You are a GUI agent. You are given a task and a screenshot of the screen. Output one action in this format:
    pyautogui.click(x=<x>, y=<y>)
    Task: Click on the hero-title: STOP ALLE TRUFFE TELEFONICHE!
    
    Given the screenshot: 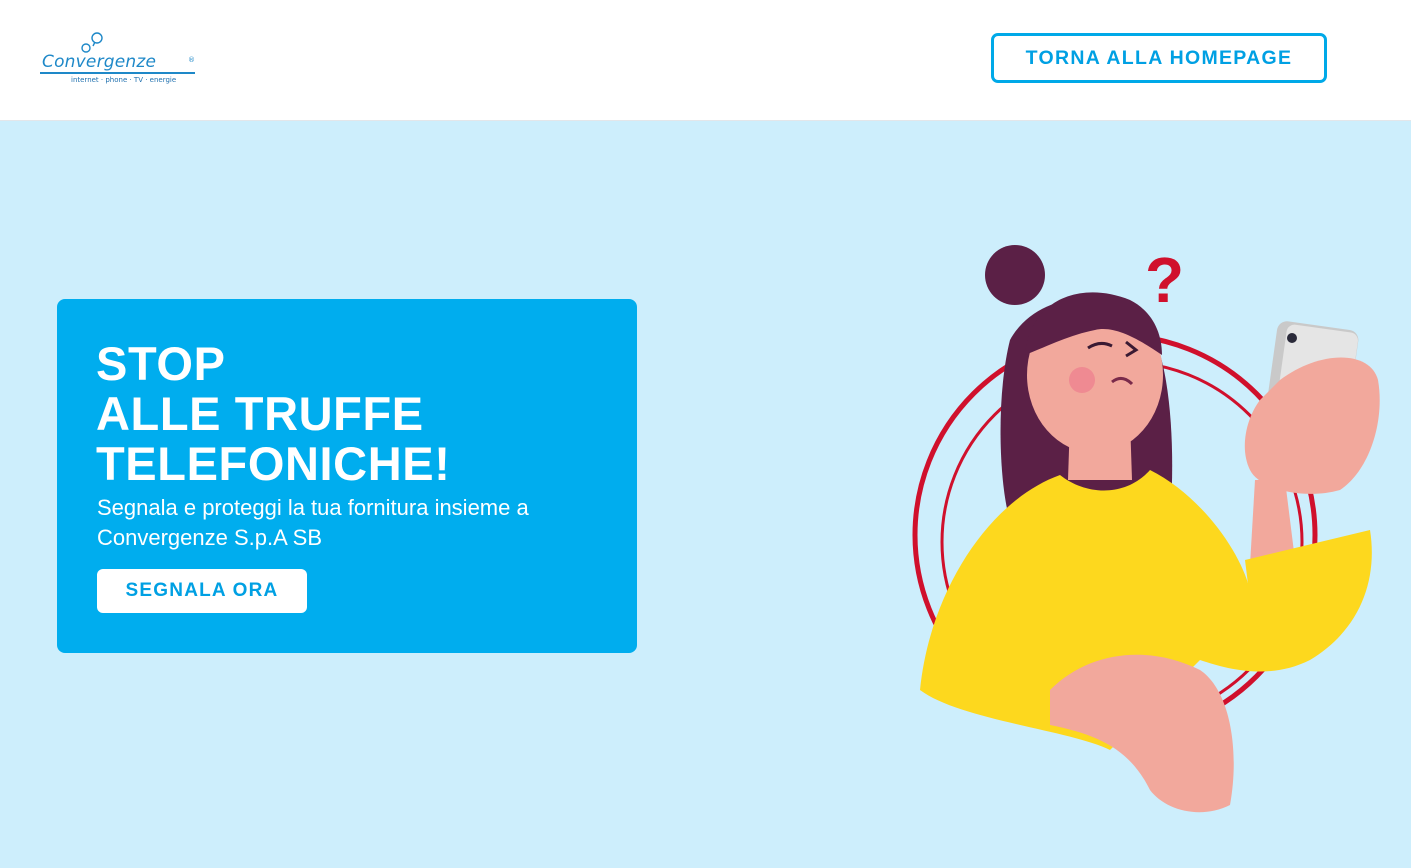 What is the action you would take?
    pyautogui.click(x=356, y=414)
    